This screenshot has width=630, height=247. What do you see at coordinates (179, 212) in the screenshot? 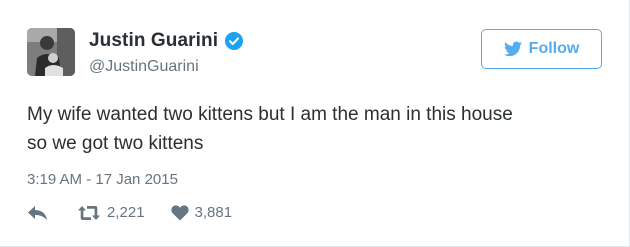
I see `heart-icon` at bounding box center [179, 212].